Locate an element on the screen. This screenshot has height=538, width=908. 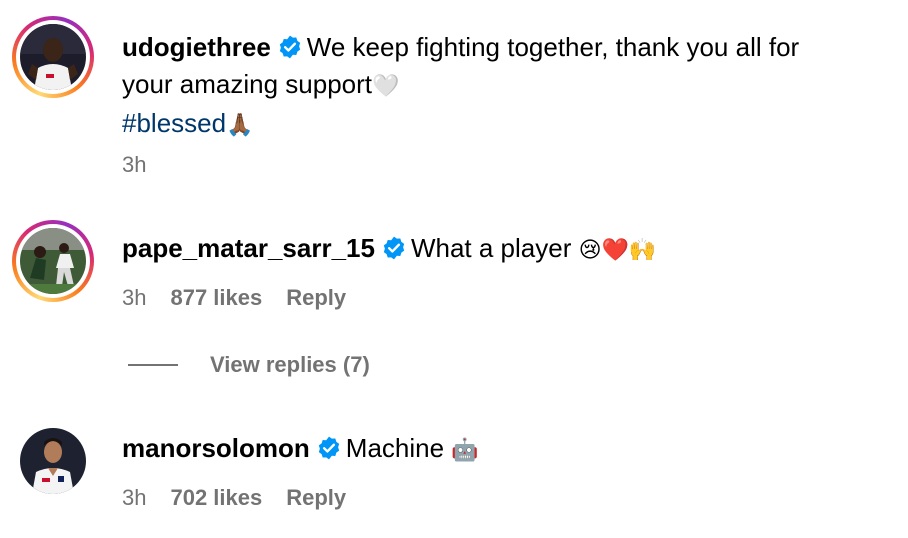
comment-meta: 3h is located at coordinates (134, 165).